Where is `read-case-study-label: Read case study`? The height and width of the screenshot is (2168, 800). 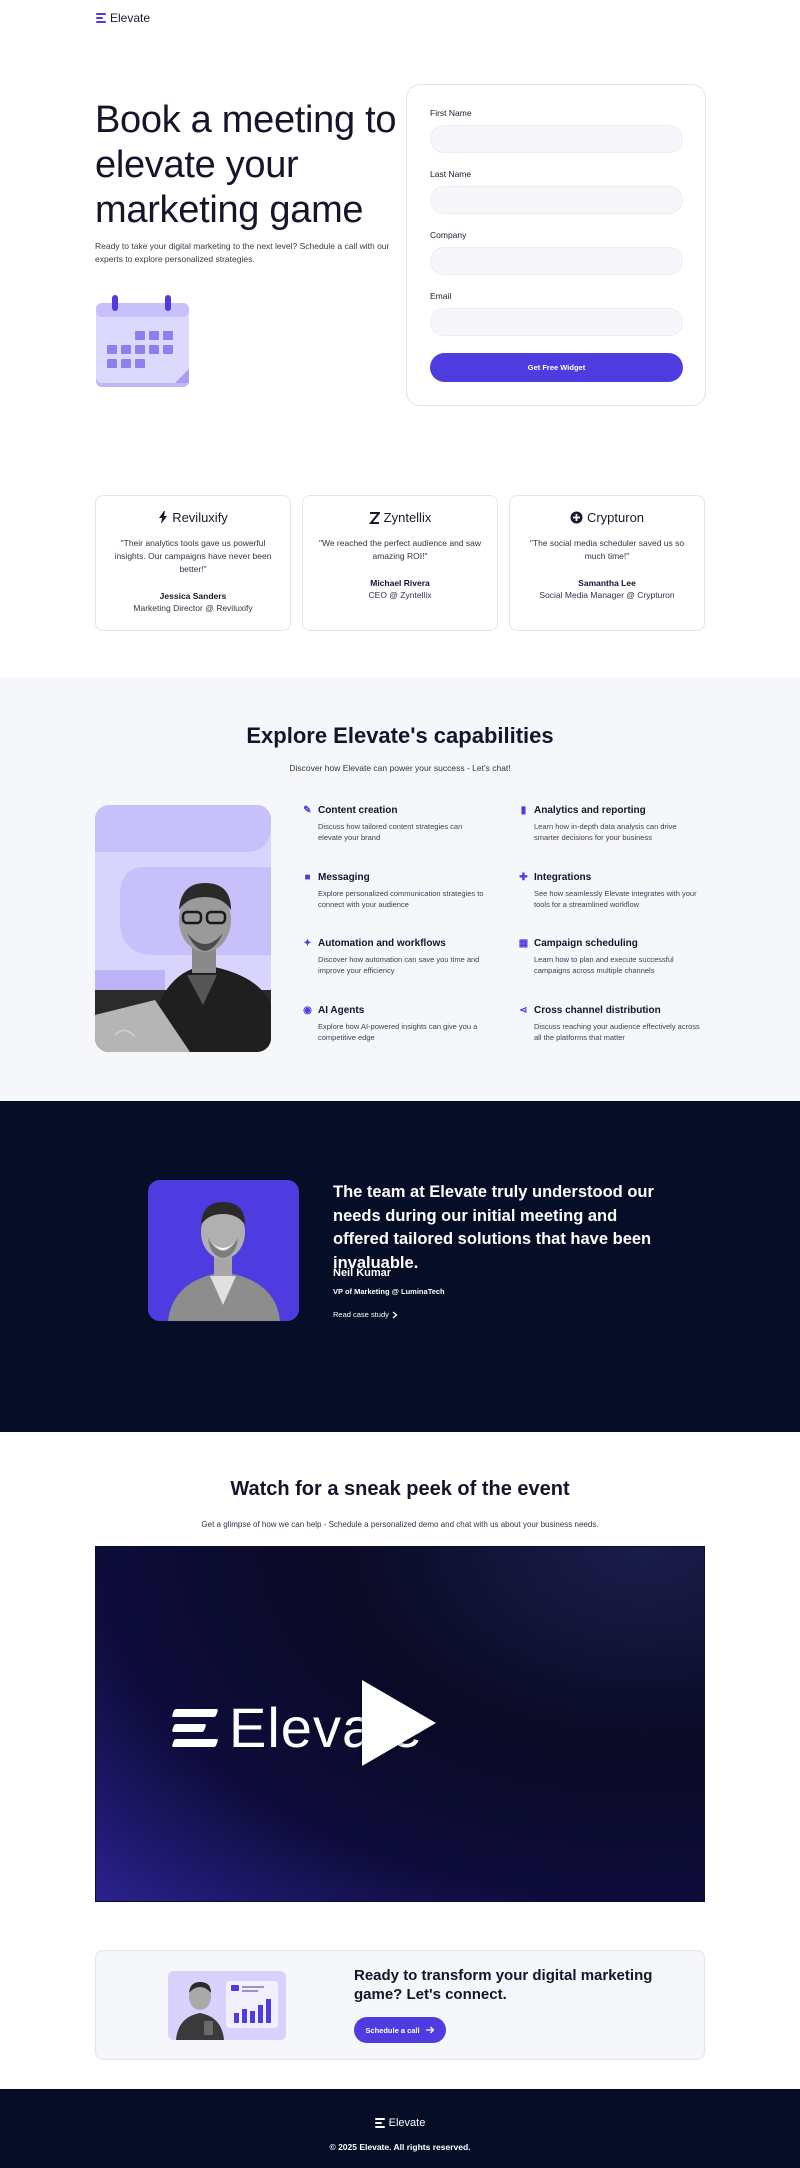 read-case-study-label: Read case study is located at coordinates (361, 1314).